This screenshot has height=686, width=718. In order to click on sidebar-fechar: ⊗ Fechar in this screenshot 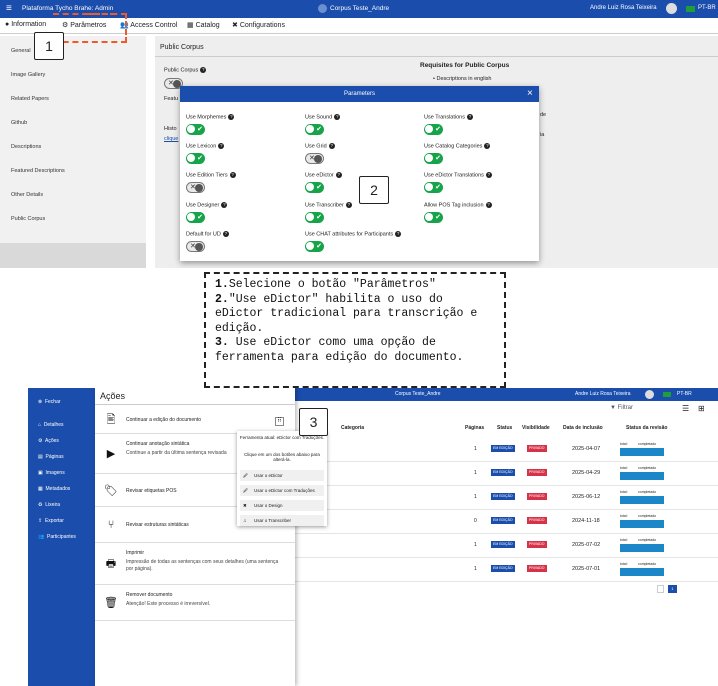, I will do `click(49, 402)`.